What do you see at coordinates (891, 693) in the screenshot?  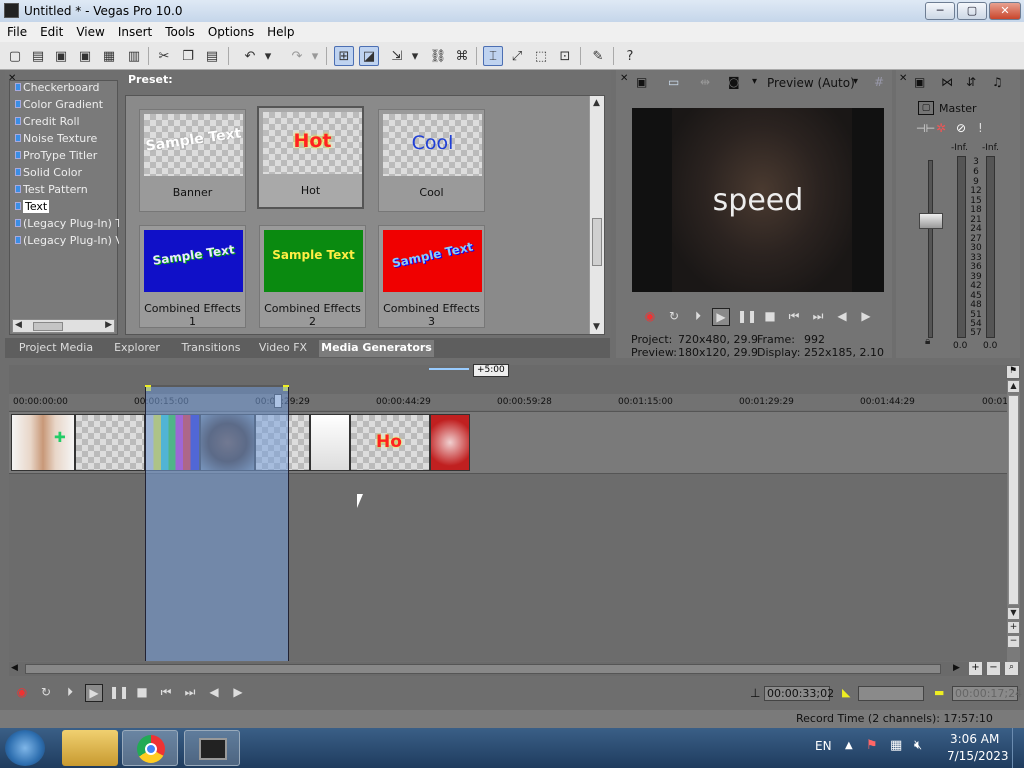 I see `selection-start-field` at bounding box center [891, 693].